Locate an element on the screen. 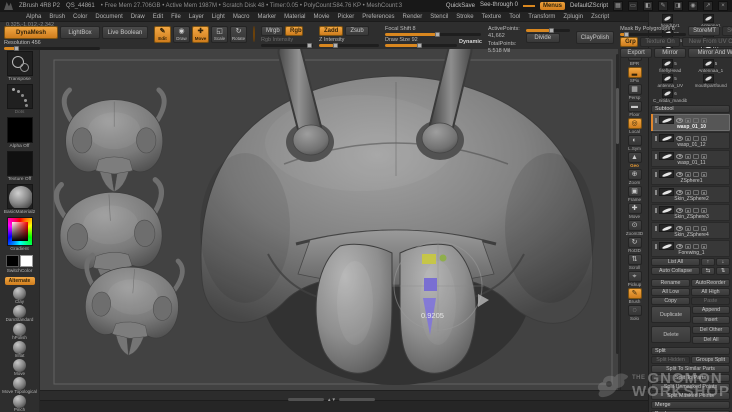 The width and height of the screenshot is (732, 412). split-unmasked-points-button: Split Unmasked Points is located at coordinates (690, 387).